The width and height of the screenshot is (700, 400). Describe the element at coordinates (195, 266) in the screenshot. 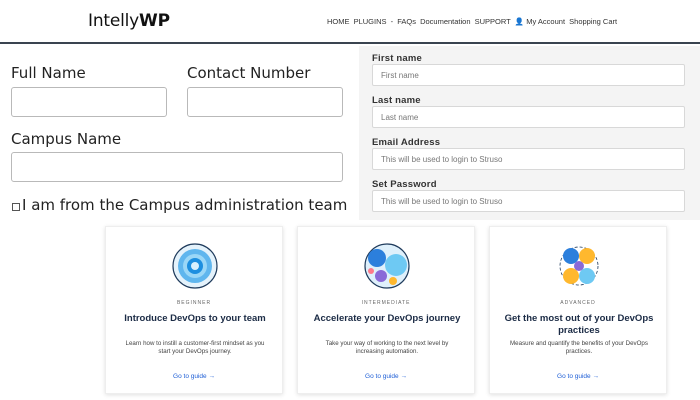

I see `target-circles-icon` at that location.